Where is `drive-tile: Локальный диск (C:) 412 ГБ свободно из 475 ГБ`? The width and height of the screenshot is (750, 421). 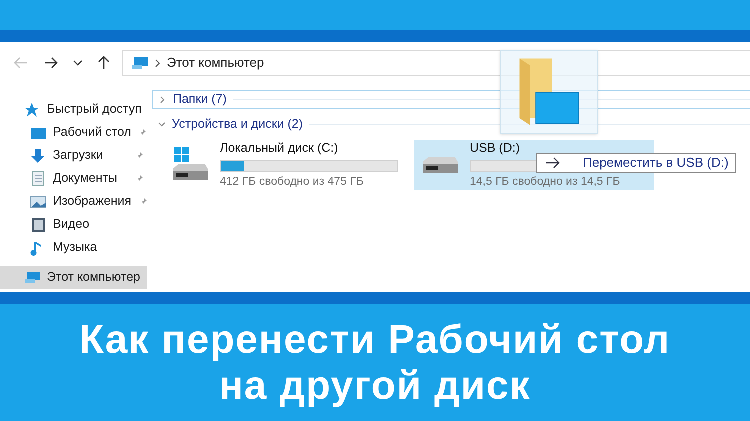 drive-tile: Локальный диск (C:) 412 ГБ свободно из 475 ГБ is located at coordinates (284, 165).